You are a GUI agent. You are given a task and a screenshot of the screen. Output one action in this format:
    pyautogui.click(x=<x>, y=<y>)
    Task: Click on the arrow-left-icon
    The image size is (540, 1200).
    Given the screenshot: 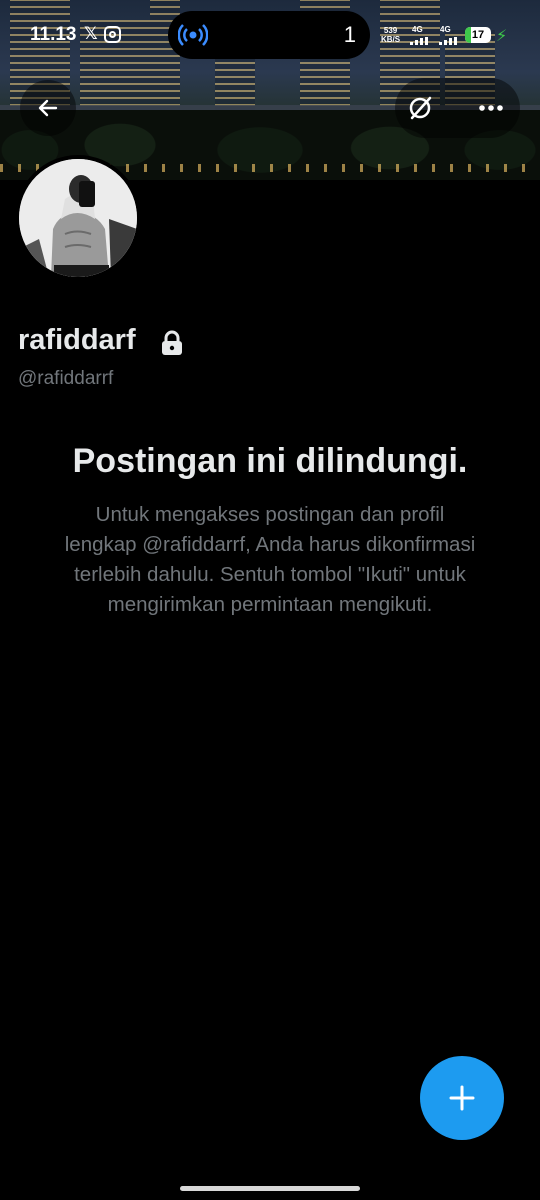 What is the action you would take?
    pyautogui.click(x=48, y=108)
    